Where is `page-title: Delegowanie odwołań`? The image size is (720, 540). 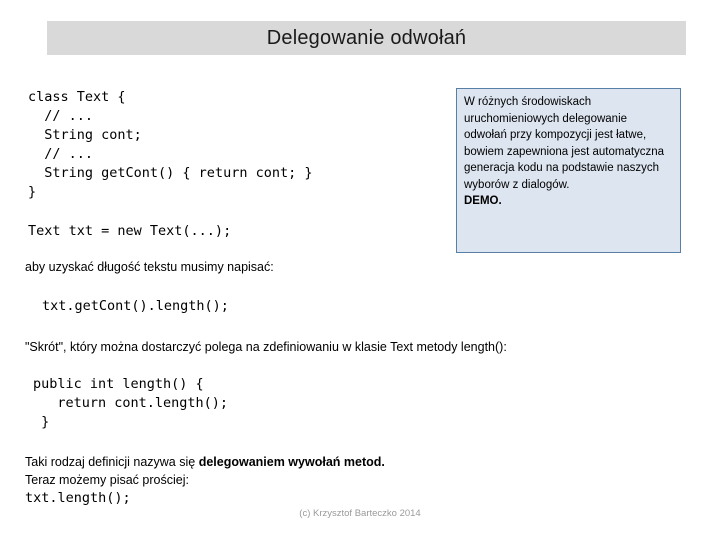 page-title: Delegowanie odwołań is located at coordinates (366, 38).